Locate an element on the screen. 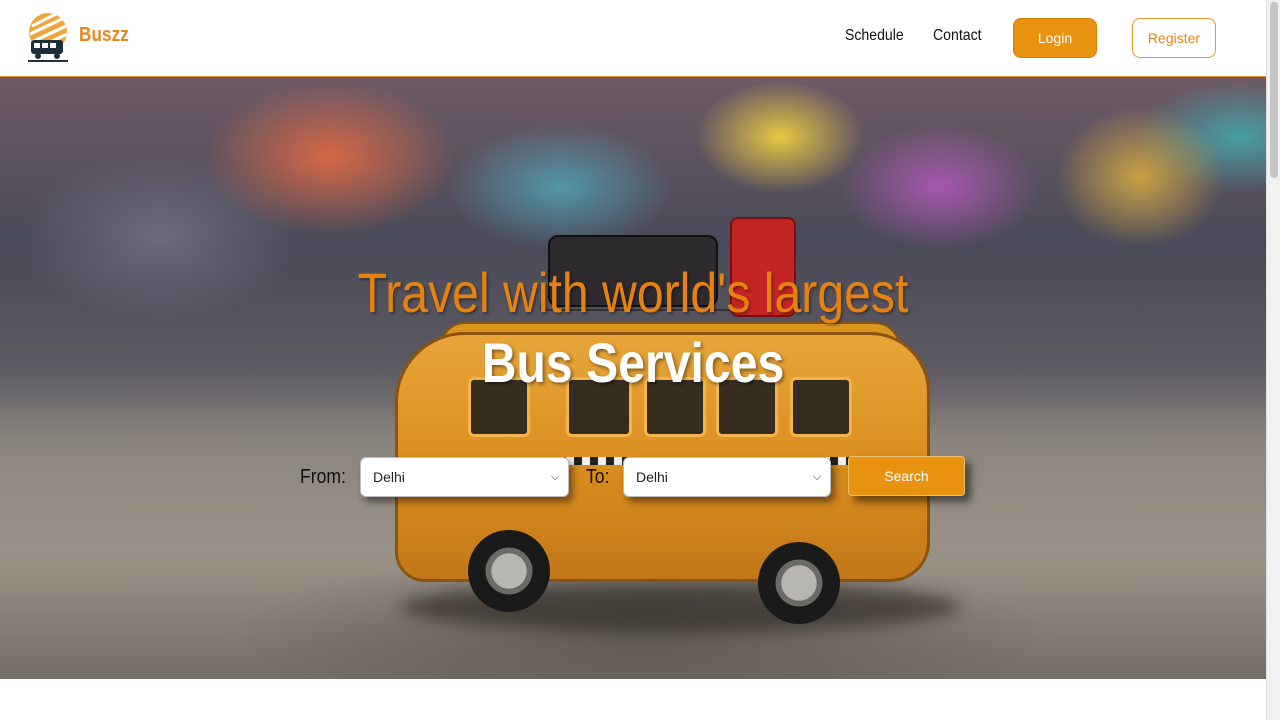 This screenshot has width=1280, height=720. to-label: To: is located at coordinates (598, 477).